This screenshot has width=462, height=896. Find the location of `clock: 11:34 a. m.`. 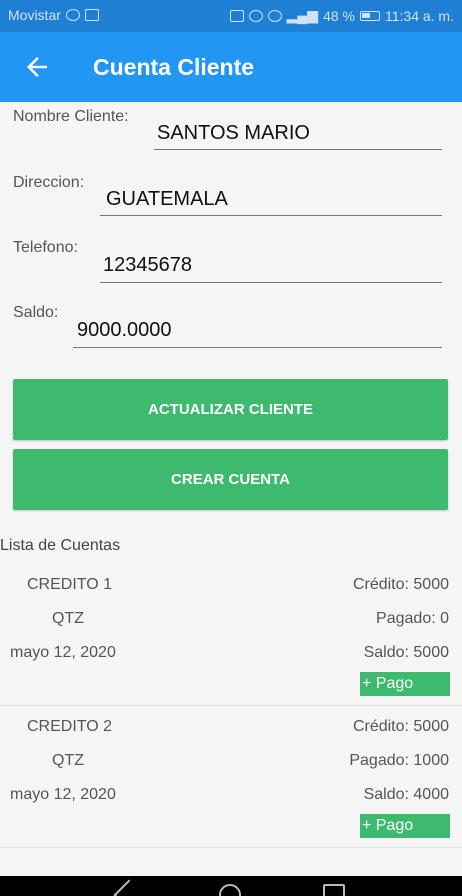

clock: 11:34 a. m. is located at coordinates (419, 15).